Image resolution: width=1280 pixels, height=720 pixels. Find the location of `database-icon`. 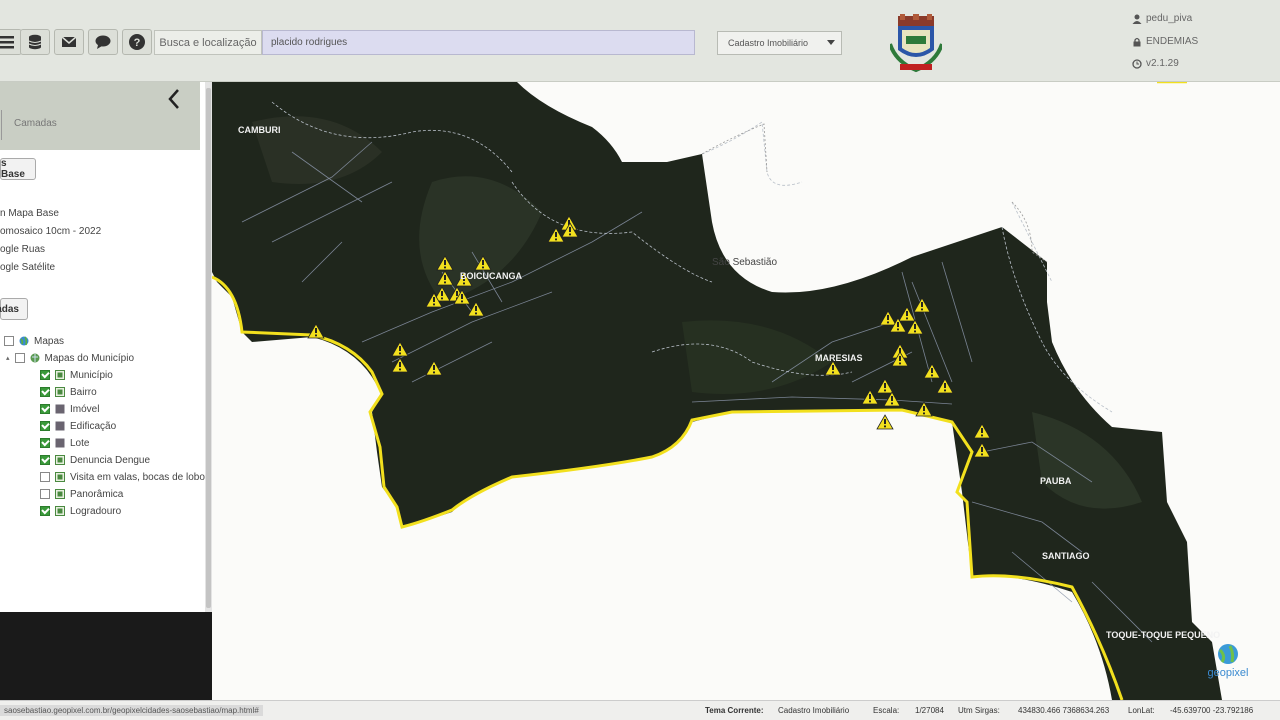

database-icon is located at coordinates (35, 42).